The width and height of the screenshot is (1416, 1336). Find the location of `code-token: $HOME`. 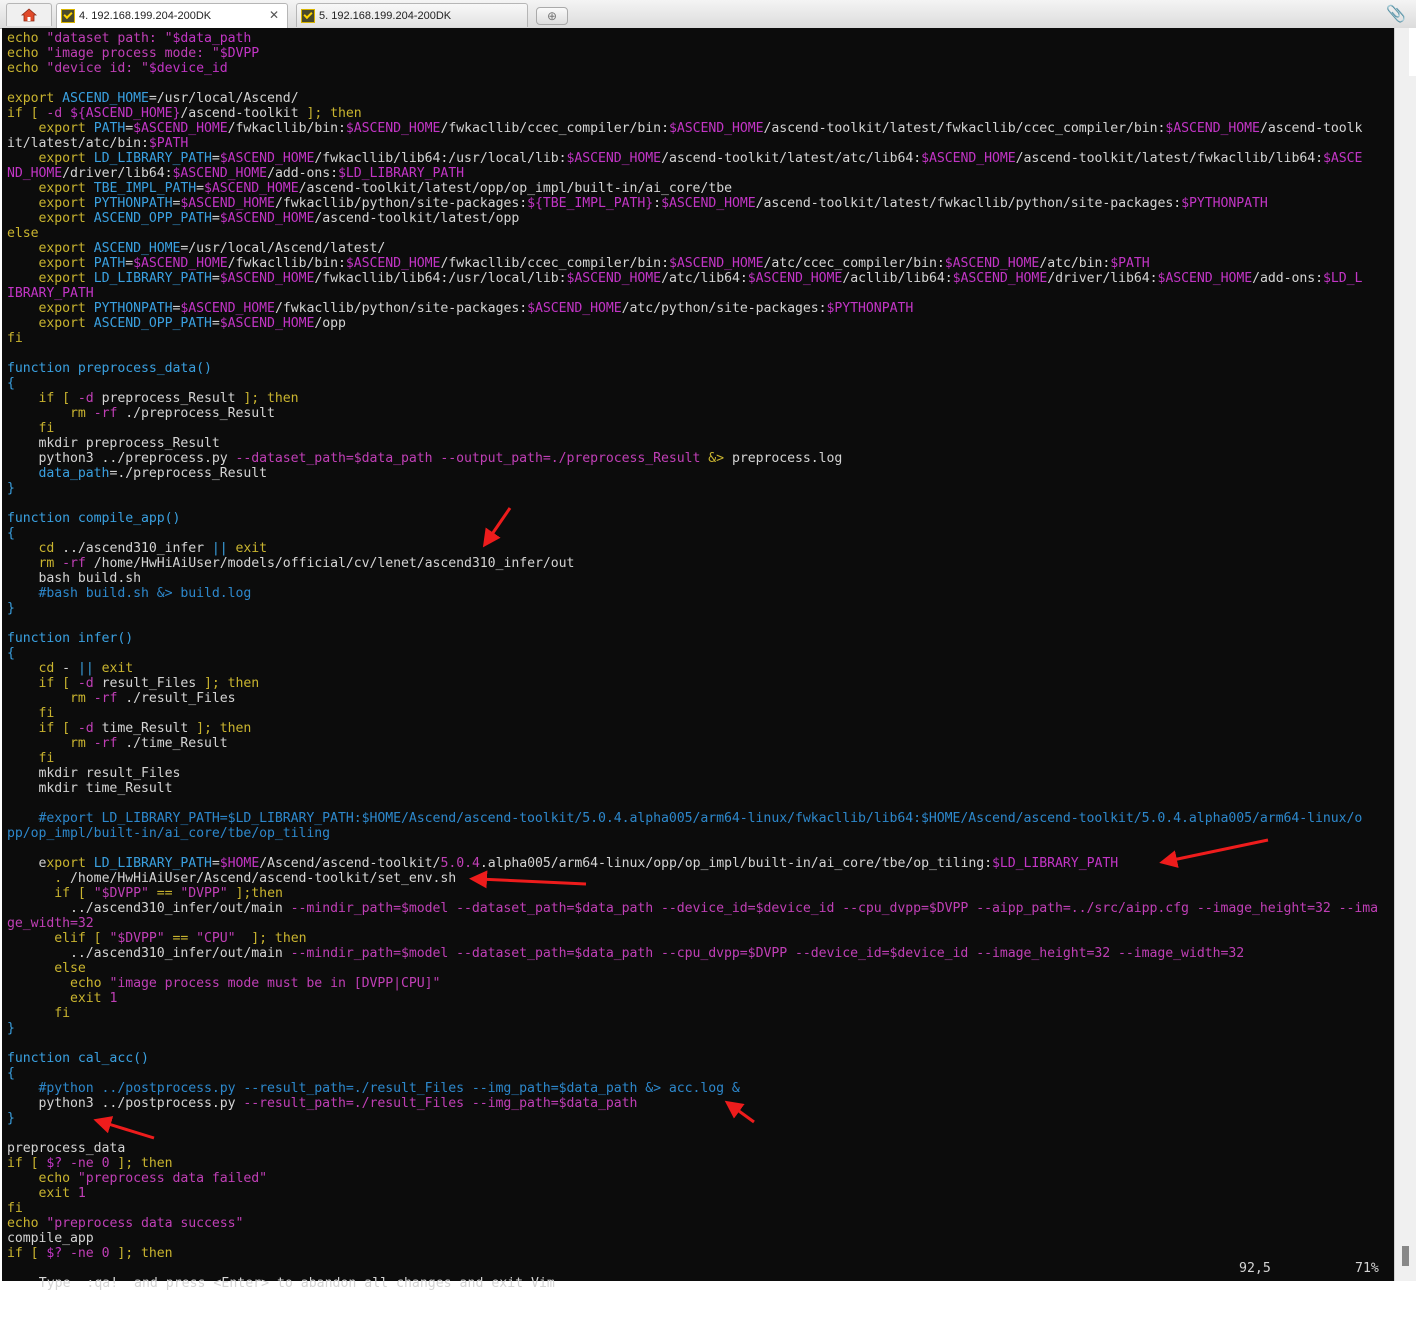

code-token: $HOME is located at coordinates (239, 863).